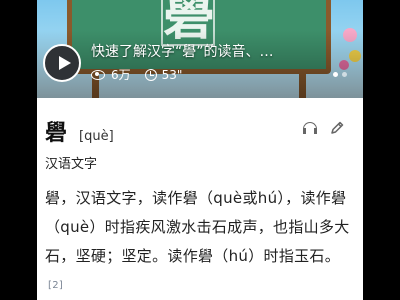 The image size is (400, 300). Describe the element at coordinates (62, 63) in the screenshot. I see `play-icon` at that location.